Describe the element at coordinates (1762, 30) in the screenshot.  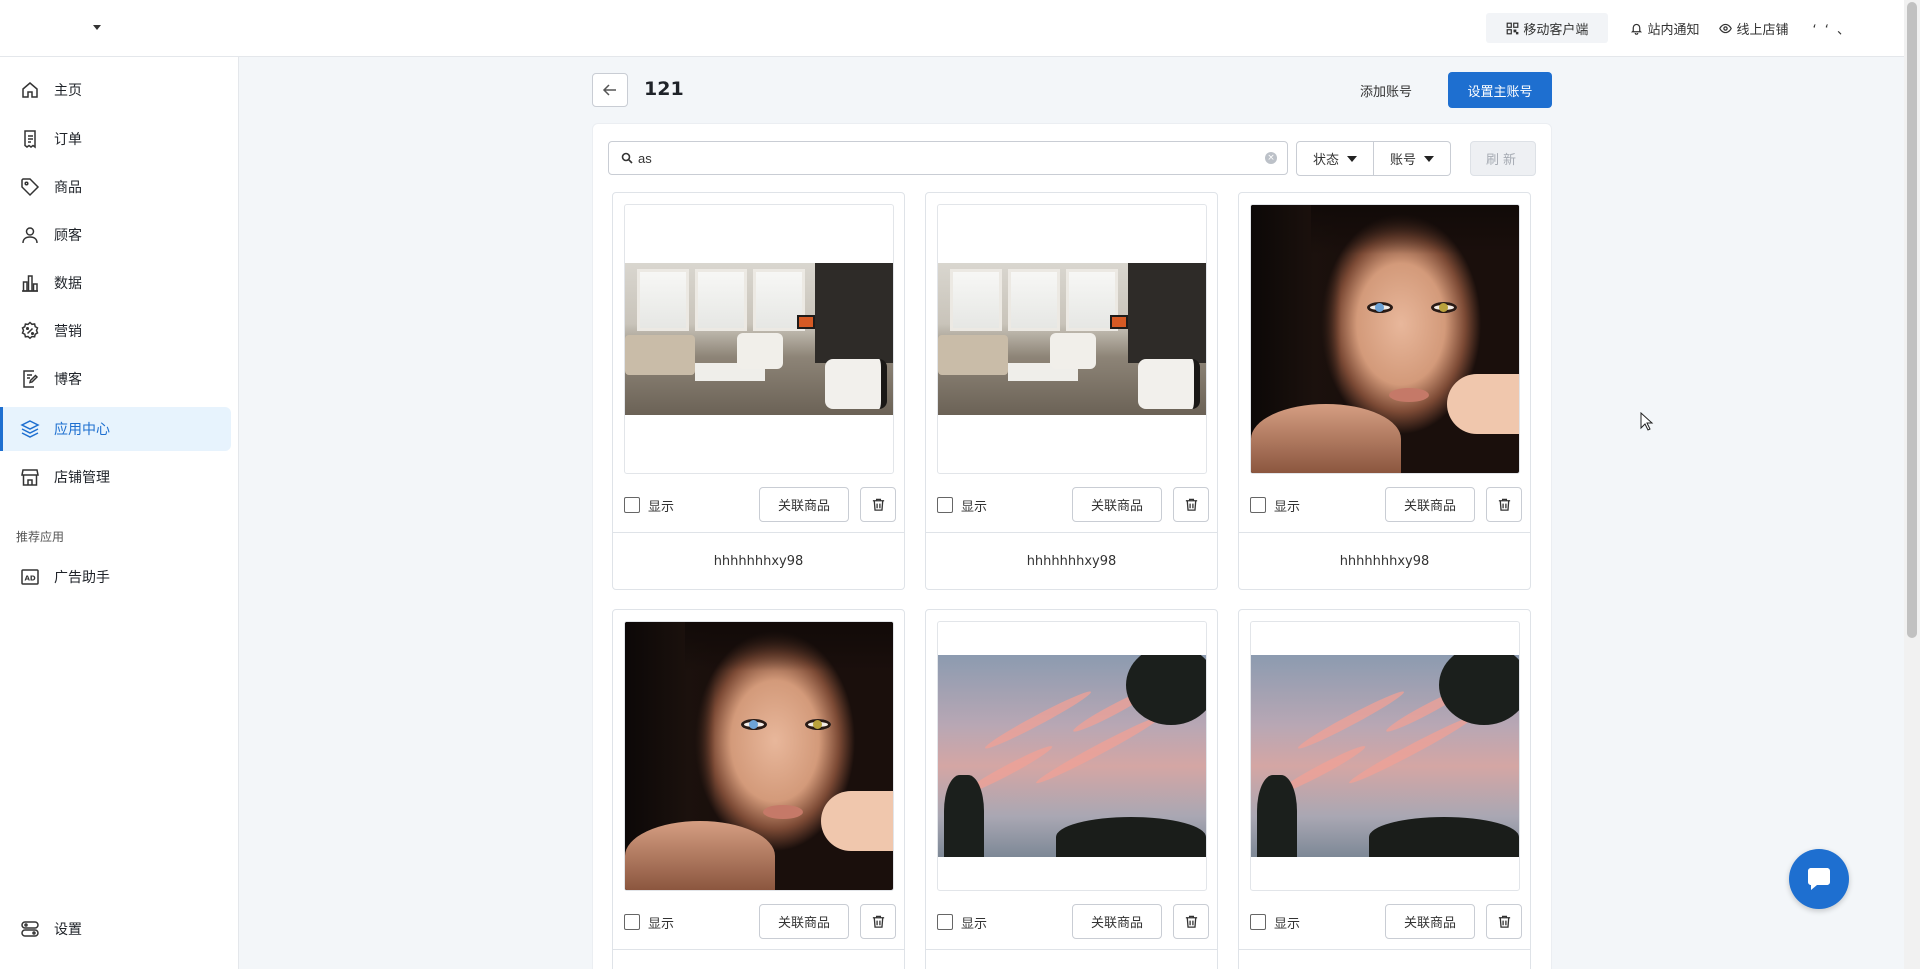
I see `online-store-label: 线上店铺` at that location.